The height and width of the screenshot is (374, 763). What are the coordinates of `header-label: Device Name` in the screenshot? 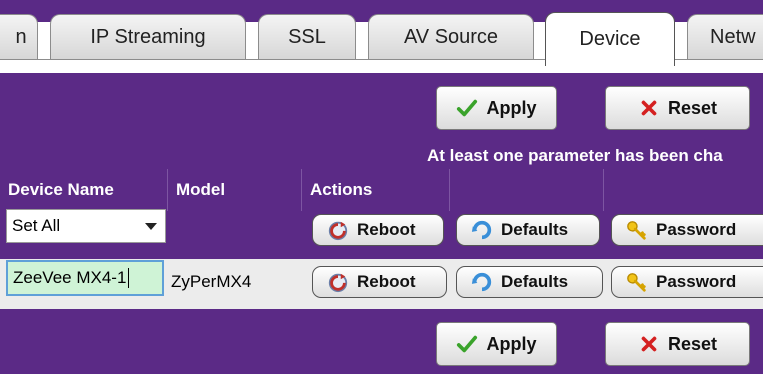 It's located at (61, 189).